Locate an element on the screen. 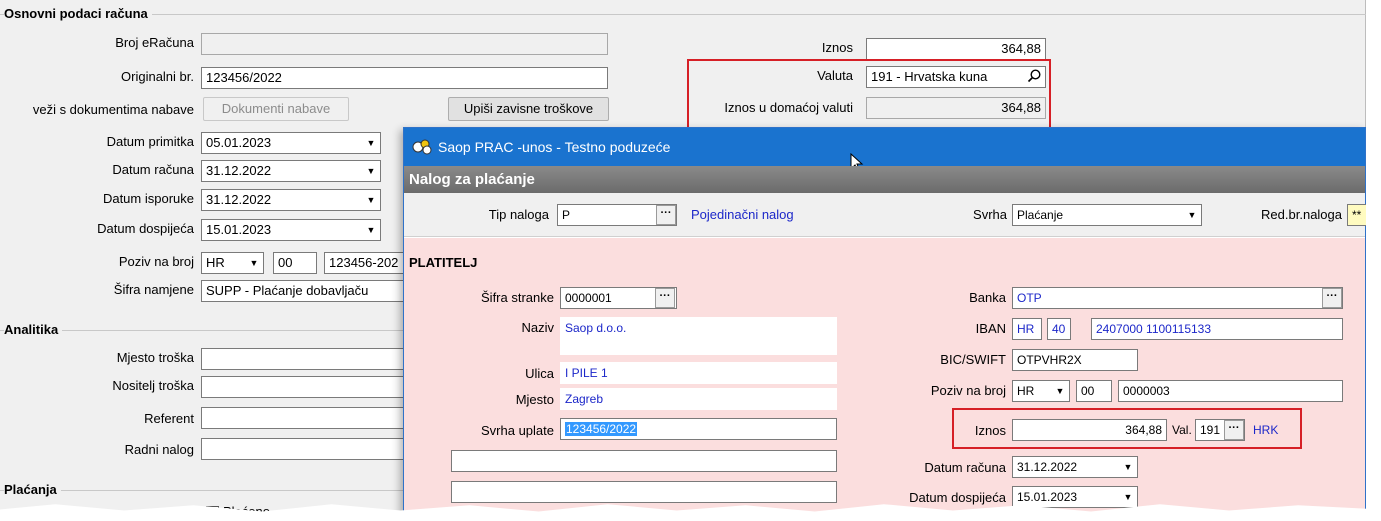 The height and width of the screenshot is (521, 1381). datum-primitka-value: 05.01.2023 is located at coordinates (239, 142).